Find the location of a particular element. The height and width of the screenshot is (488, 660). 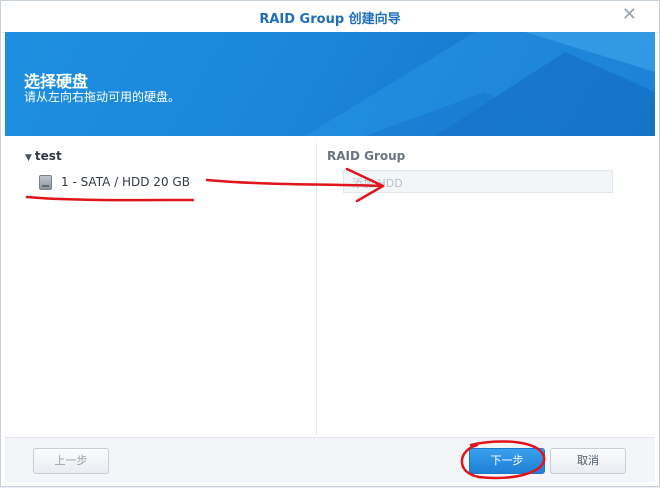

close-icon: ✕ is located at coordinates (629, 15).